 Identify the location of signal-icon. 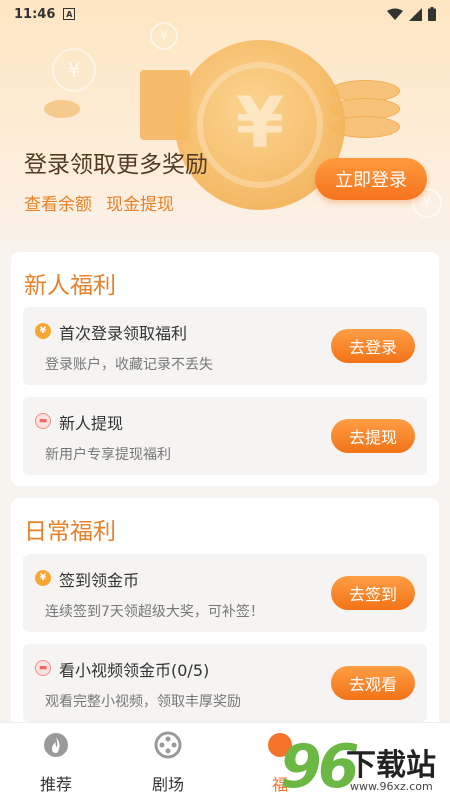
(415, 14).